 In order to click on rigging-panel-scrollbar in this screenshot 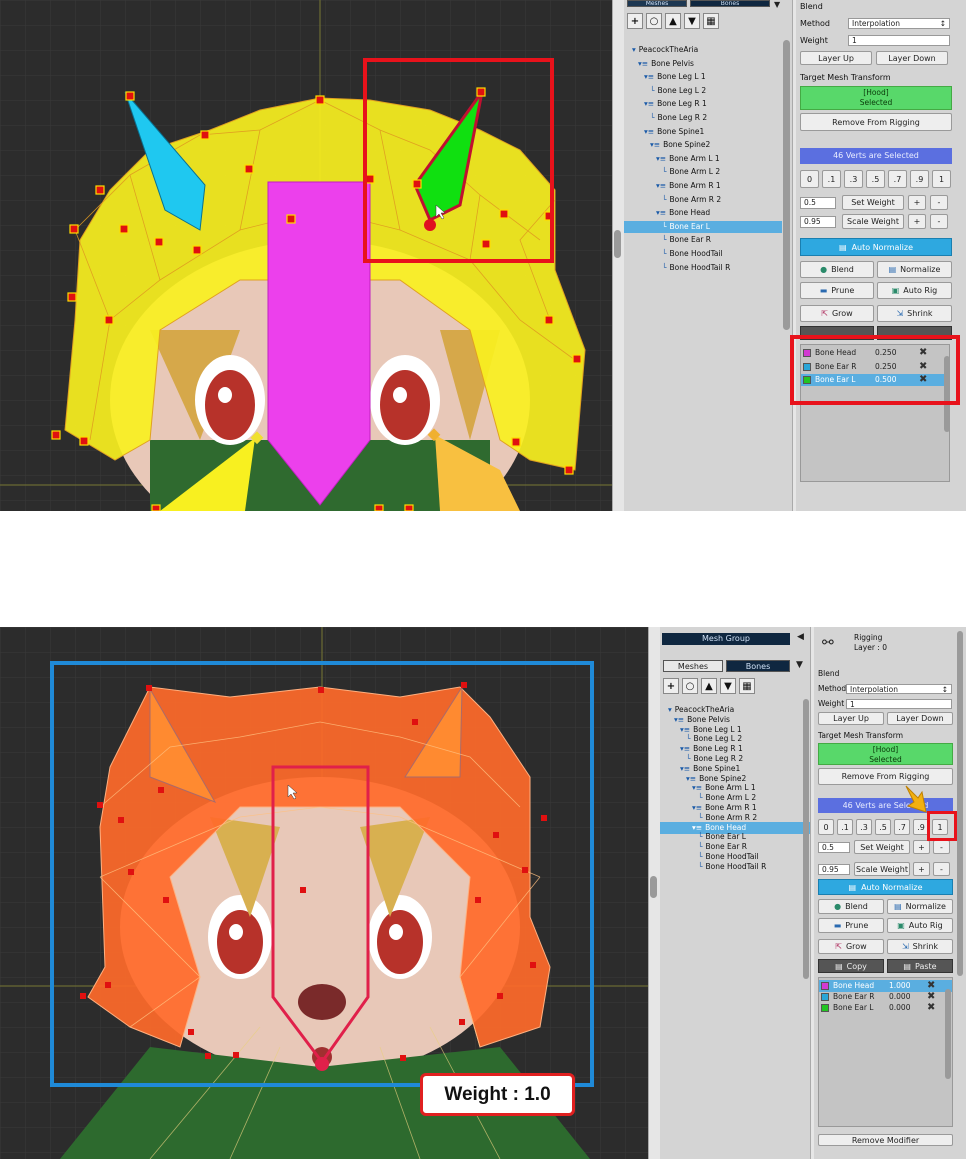, I will do `click(960, 803)`.